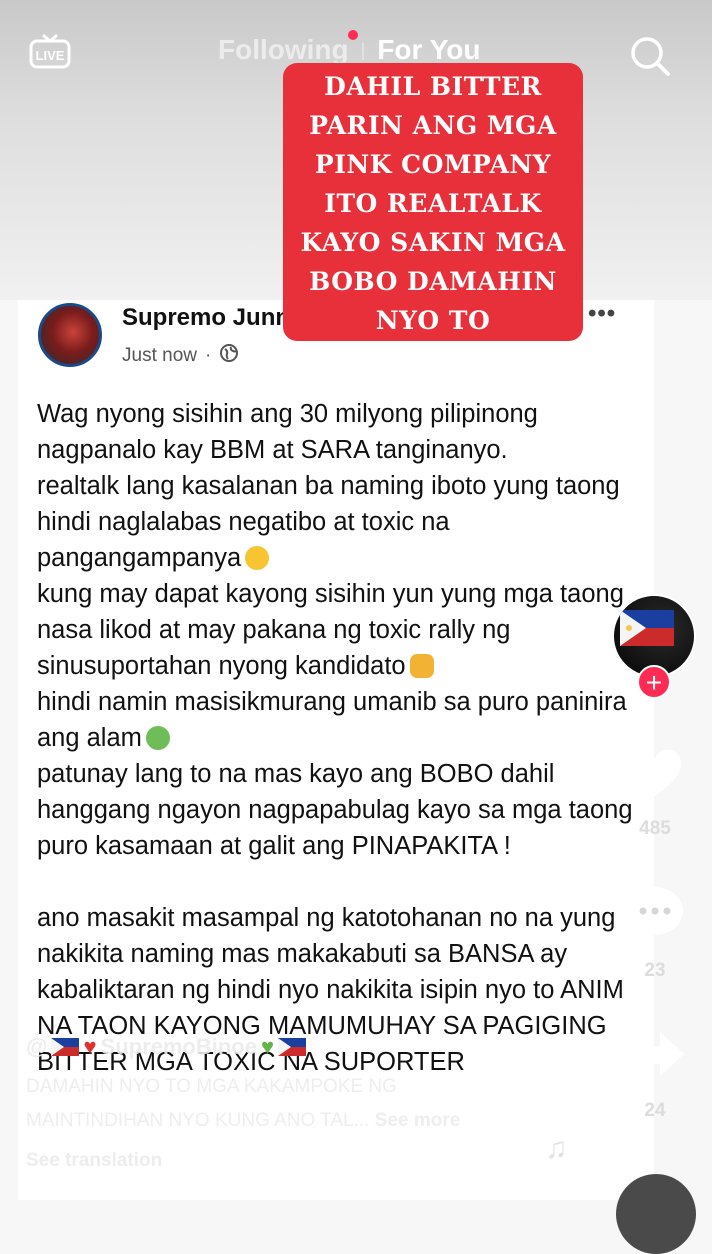 The height and width of the screenshot is (1254, 712). I want to click on comment-count: 23, so click(655, 970).